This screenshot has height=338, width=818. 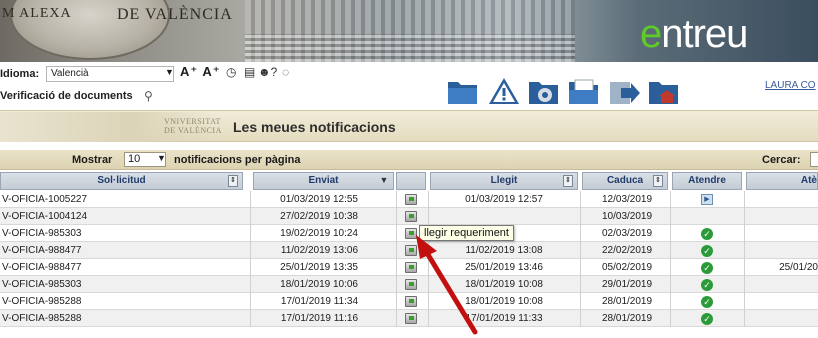 I want to click on column-header-solicitud: Sol·licitud ⇕, so click(x=121, y=181).